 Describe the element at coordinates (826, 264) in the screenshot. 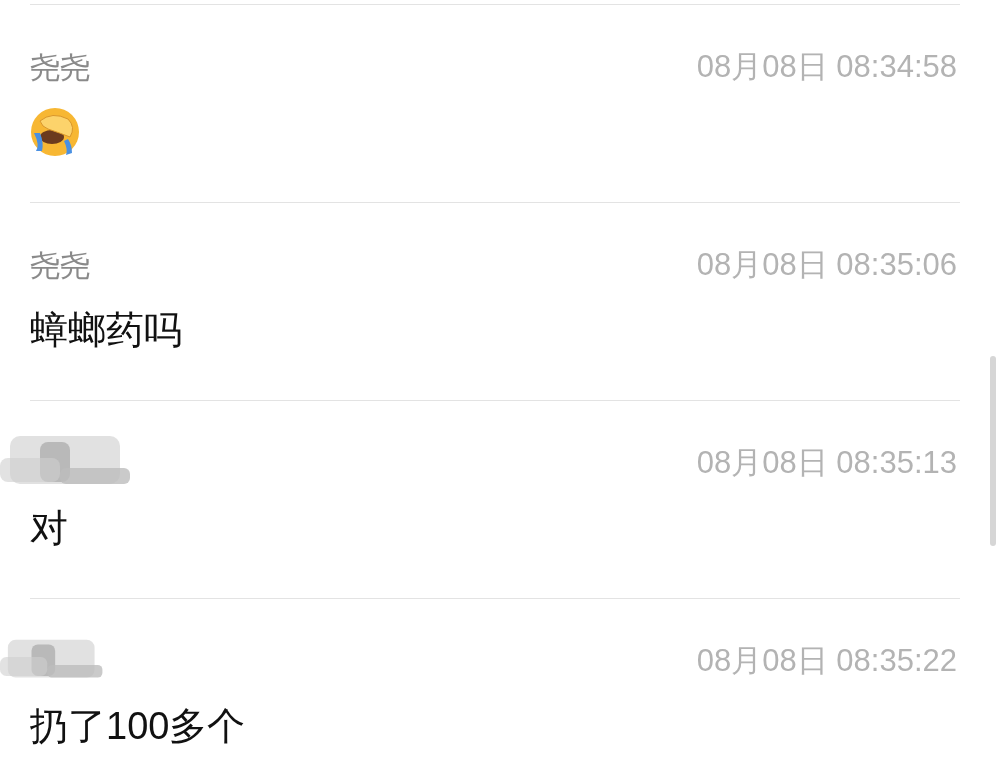

I see `message-time: 08月08日 08:35:06` at that location.